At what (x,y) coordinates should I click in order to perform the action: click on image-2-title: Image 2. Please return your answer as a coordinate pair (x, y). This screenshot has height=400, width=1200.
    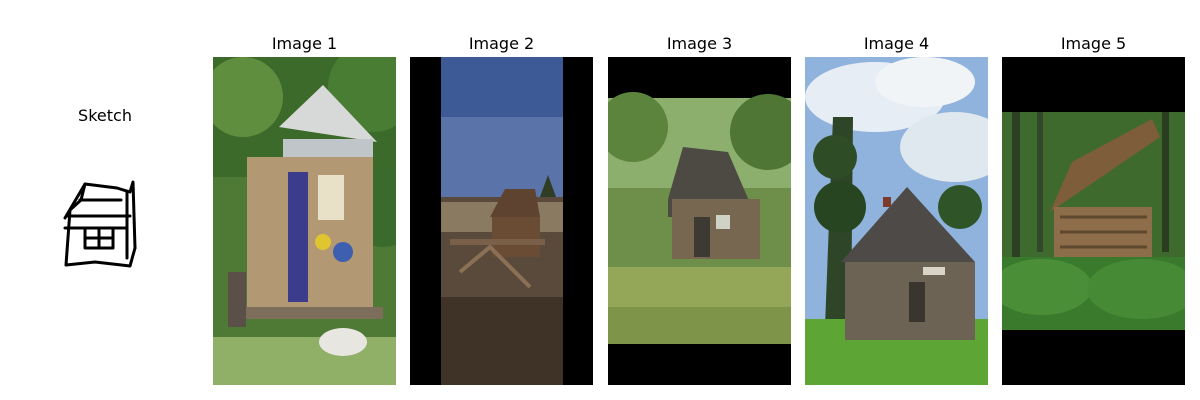
    Looking at the image, I should click on (501, 43).